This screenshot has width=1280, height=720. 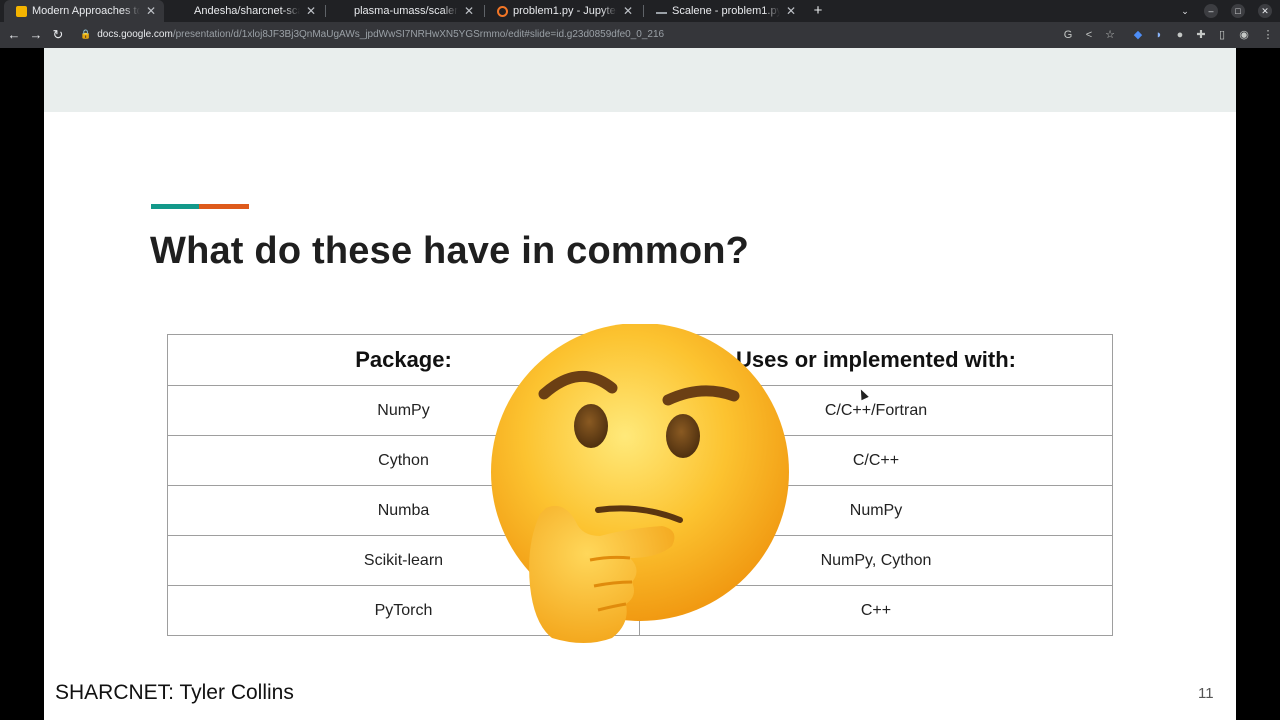 What do you see at coordinates (1201, 35) in the screenshot?
I see `extensions-puzzle-icon: ✚` at bounding box center [1201, 35].